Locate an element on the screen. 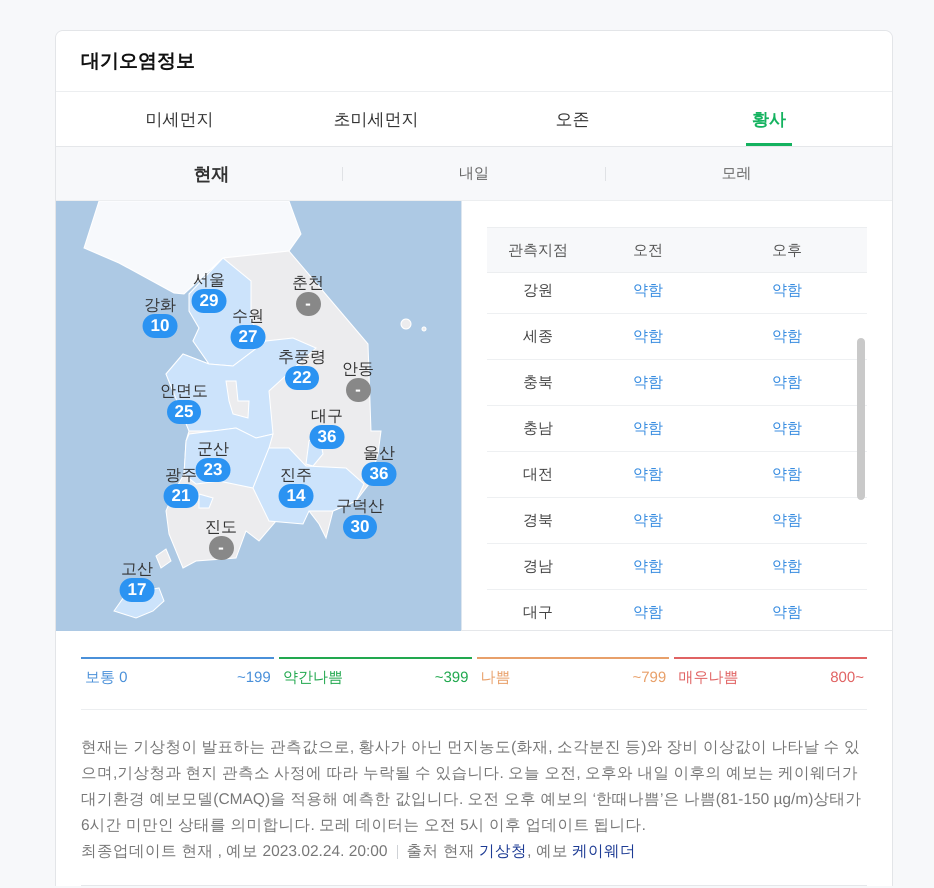 This screenshot has height=888, width=934. station-label: 진도 is located at coordinates (221, 528).